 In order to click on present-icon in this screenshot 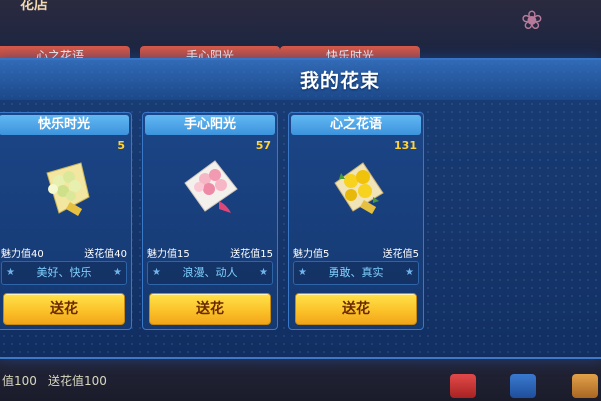, I will do `click(585, 386)`.